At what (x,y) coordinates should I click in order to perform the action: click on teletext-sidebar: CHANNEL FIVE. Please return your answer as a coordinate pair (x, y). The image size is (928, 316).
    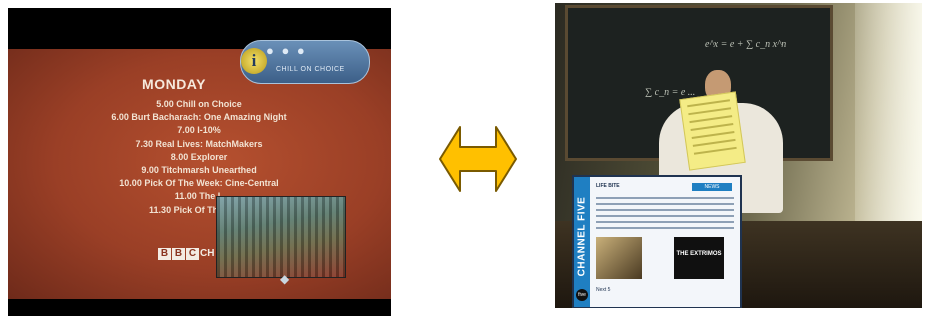
    Looking at the image, I should click on (582, 242).